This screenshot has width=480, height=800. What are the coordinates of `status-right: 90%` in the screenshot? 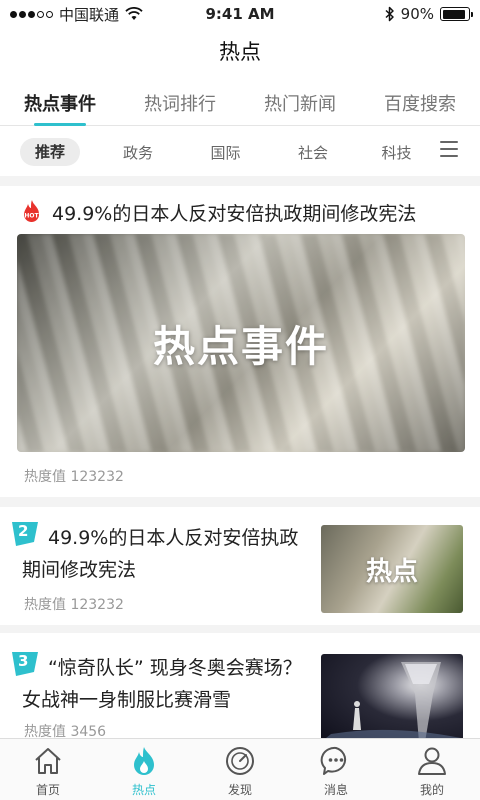 It's located at (429, 14).